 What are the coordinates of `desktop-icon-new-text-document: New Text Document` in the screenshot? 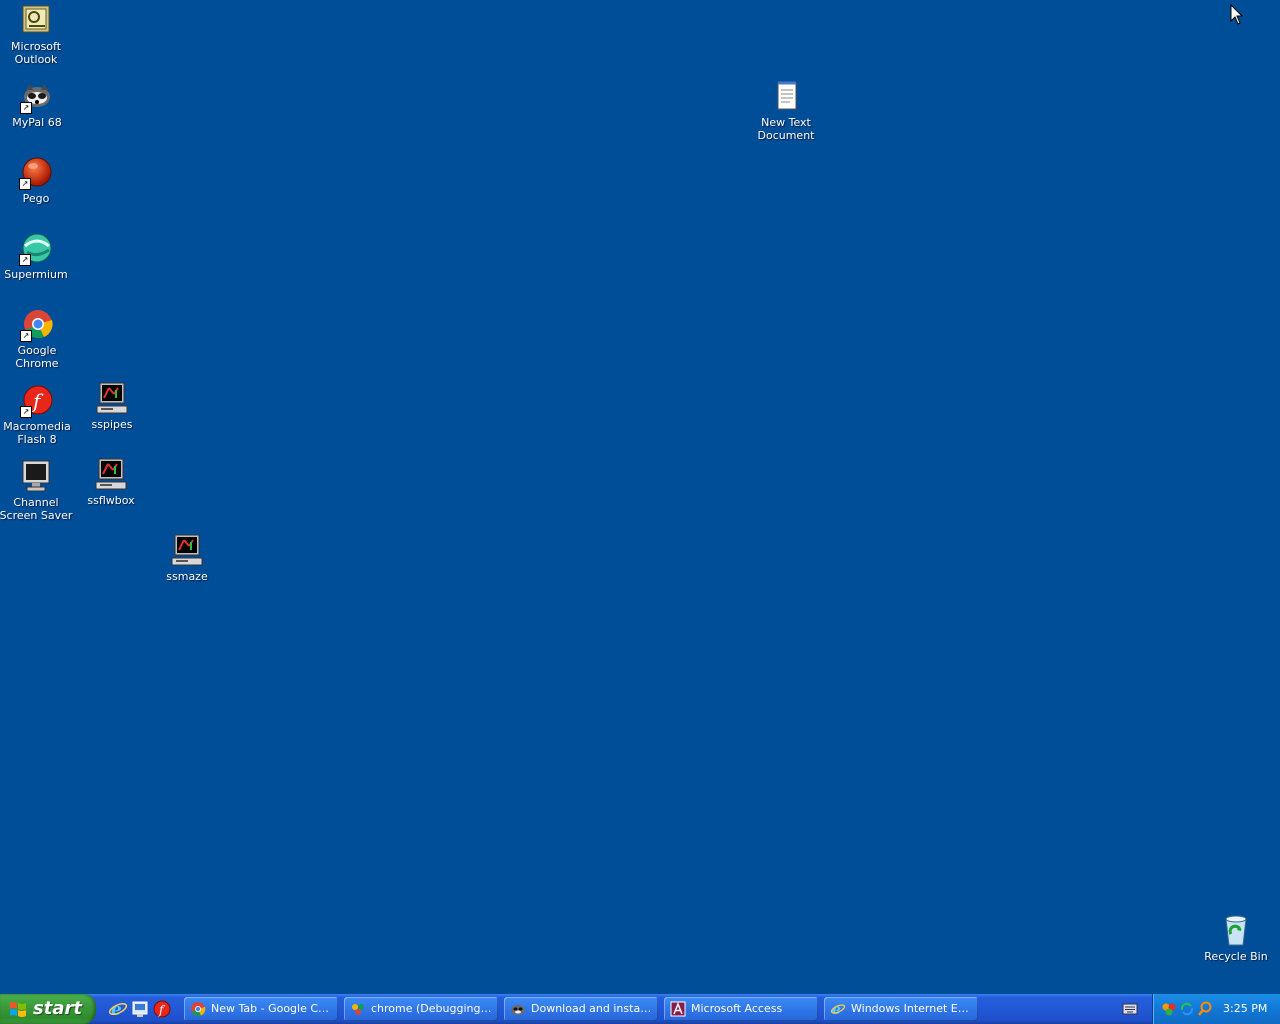 It's located at (786, 111).